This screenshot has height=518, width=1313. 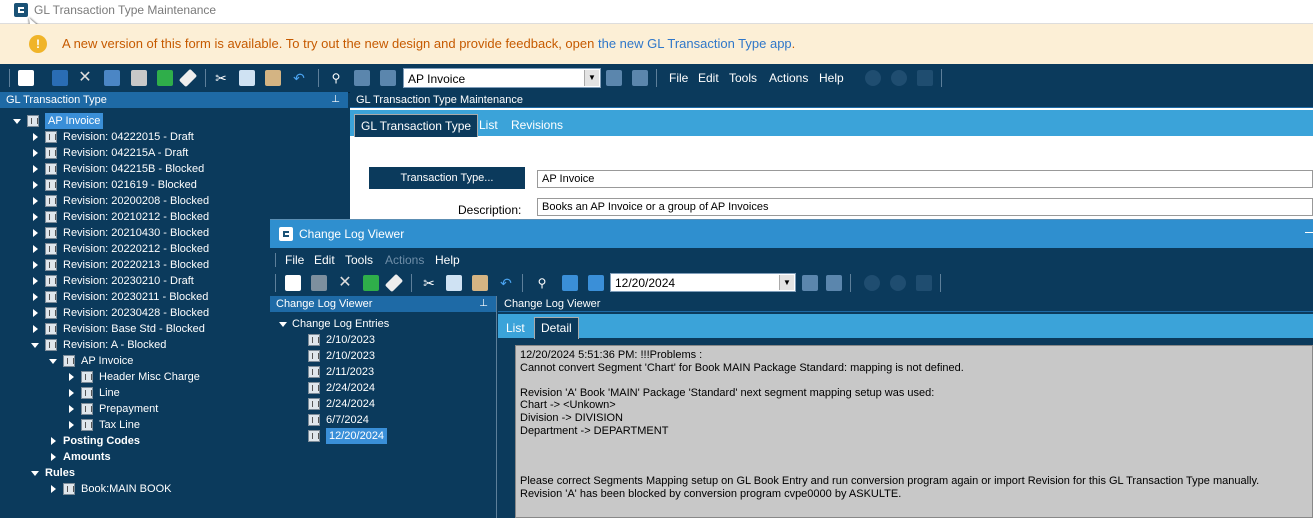 What do you see at coordinates (60, 78) in the screenshot?
I see `save-icon` at bounding box center [60, 78].